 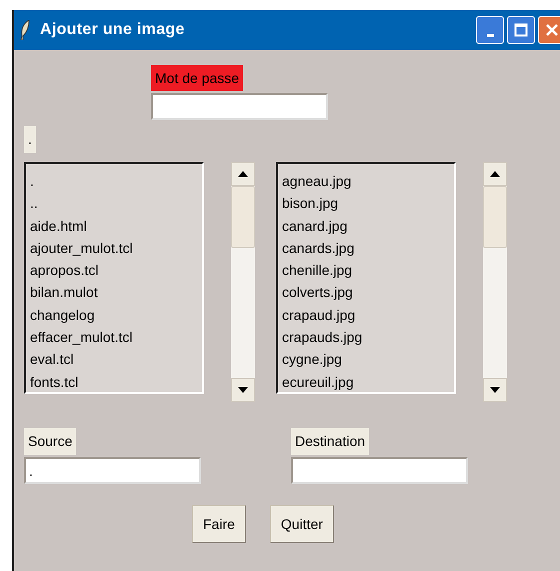 I want to click on file-list-item: eval.tcl, so click(x=114, y=359).